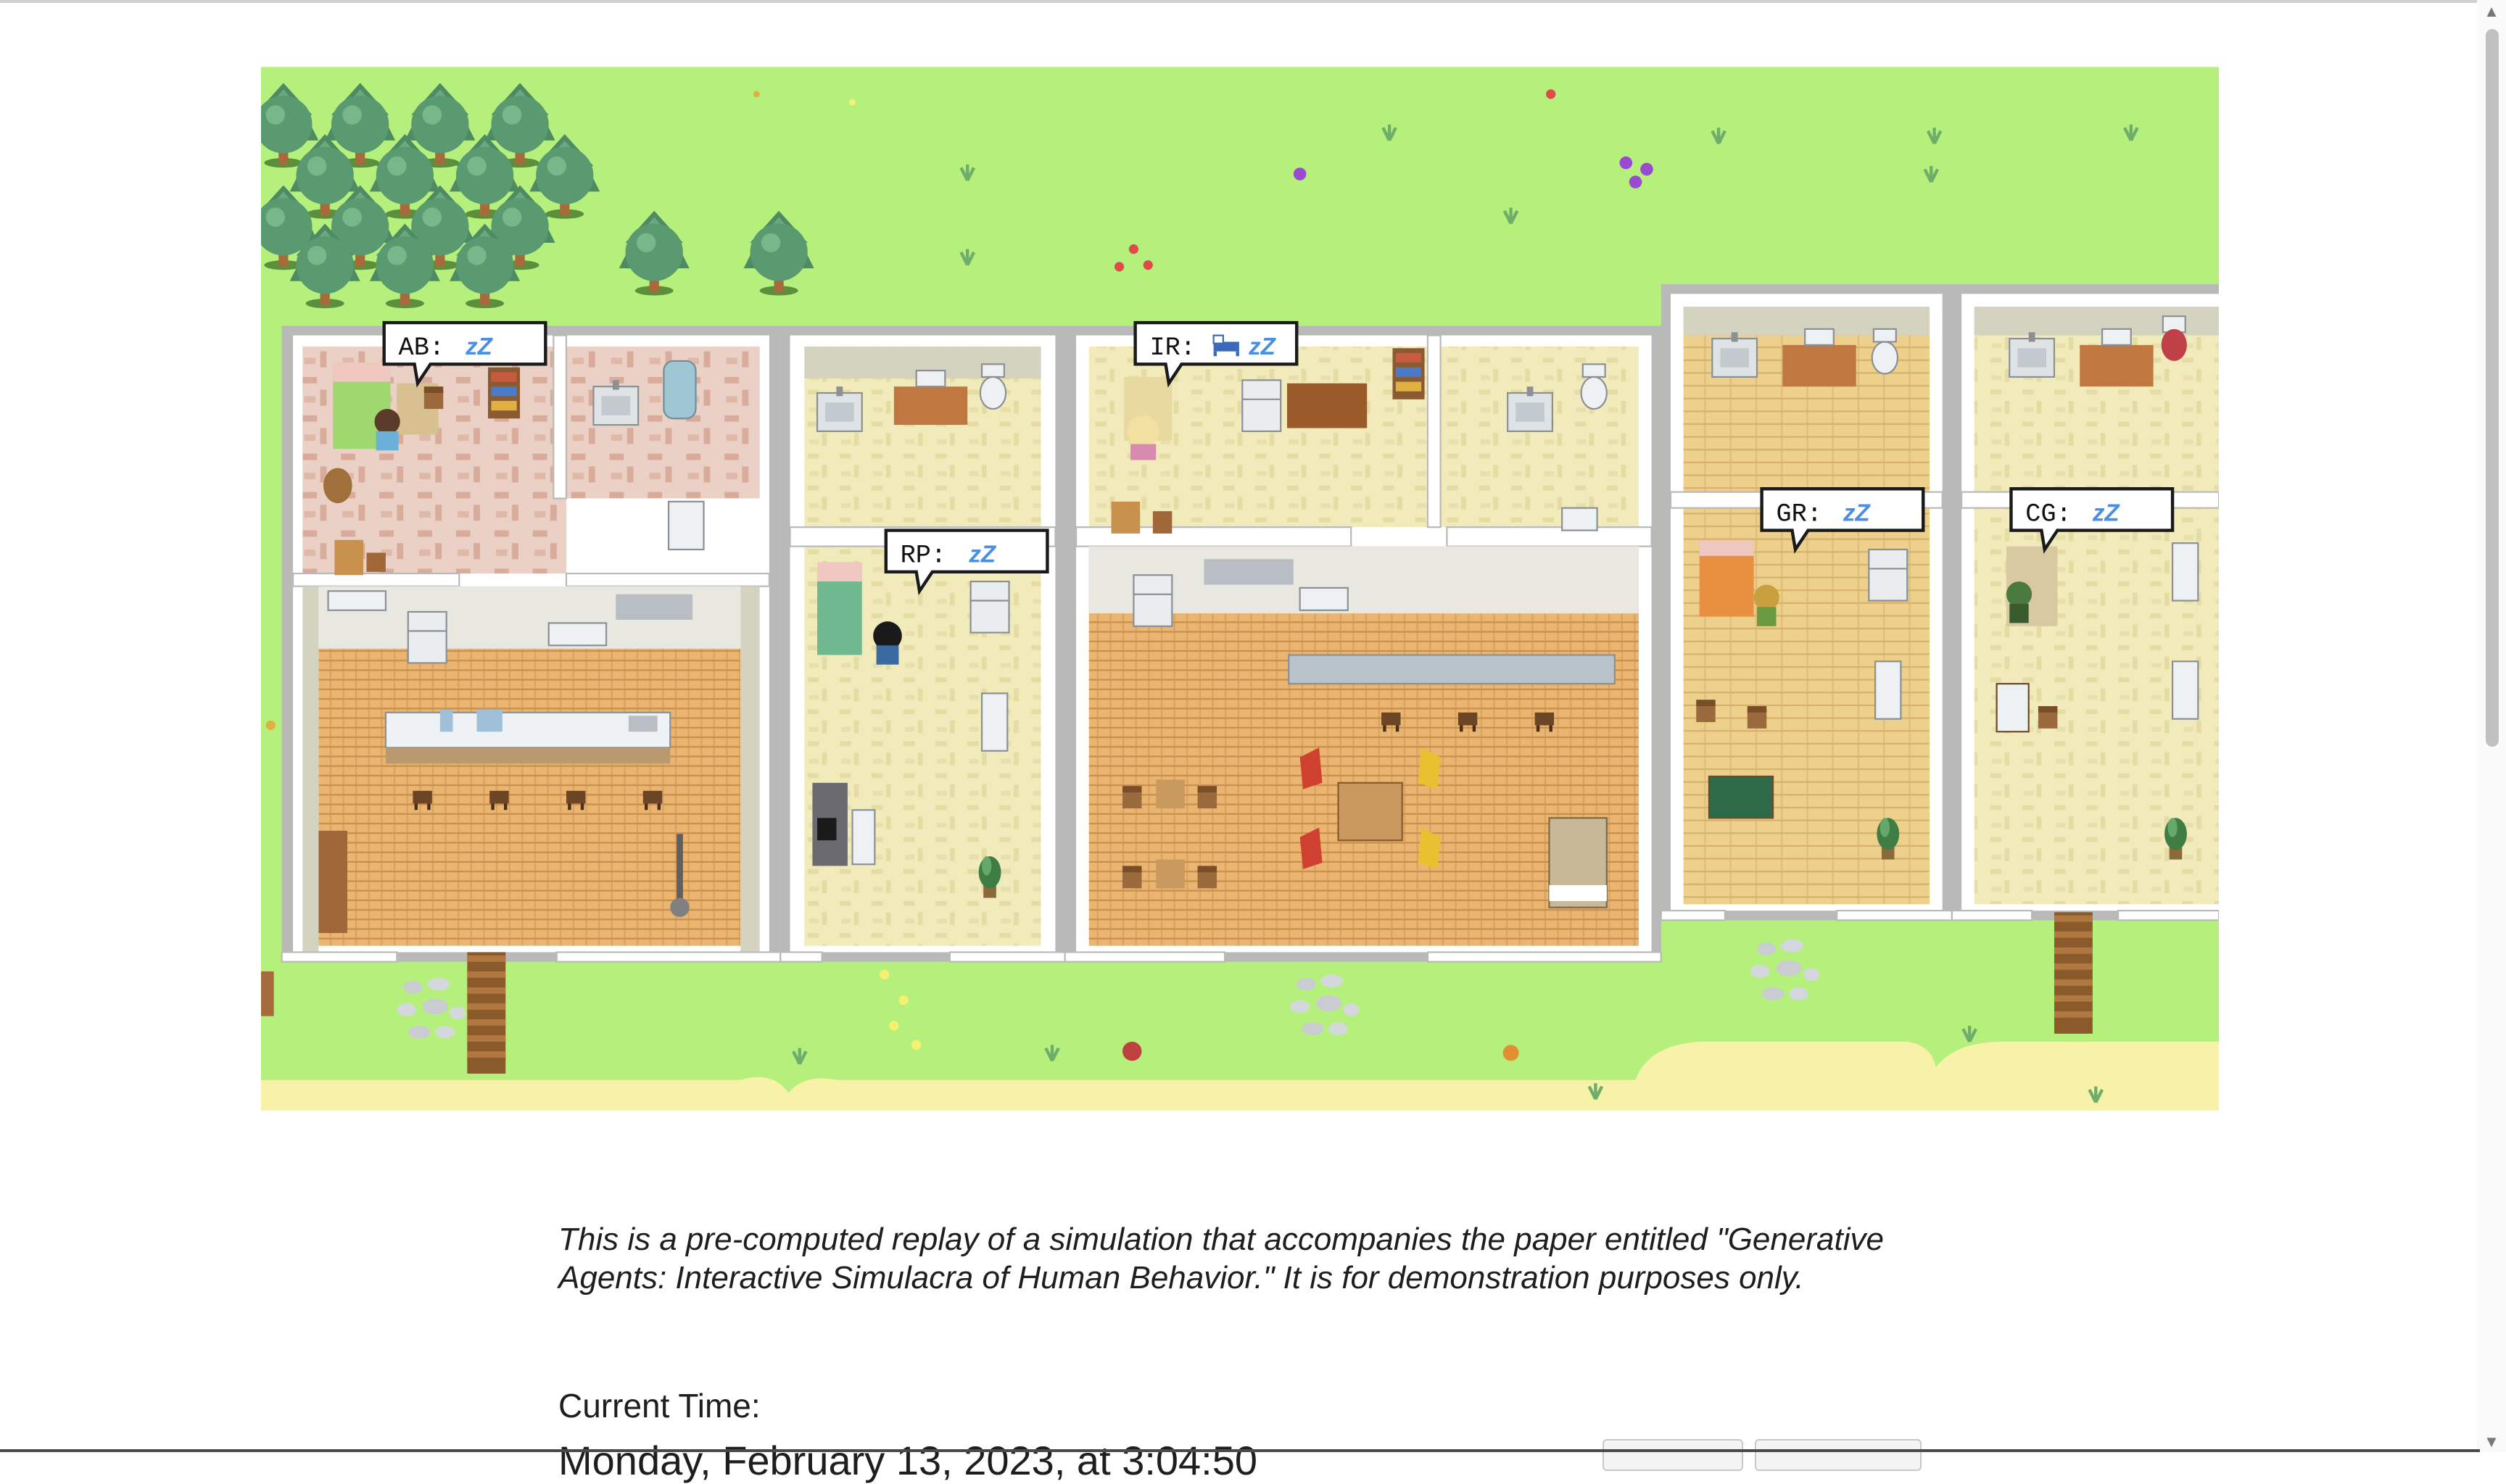  What do you see at coordinates (1766, 605) in the screenshot?
I see `agent-gr-sprite` at bounding box center [1766, 605].